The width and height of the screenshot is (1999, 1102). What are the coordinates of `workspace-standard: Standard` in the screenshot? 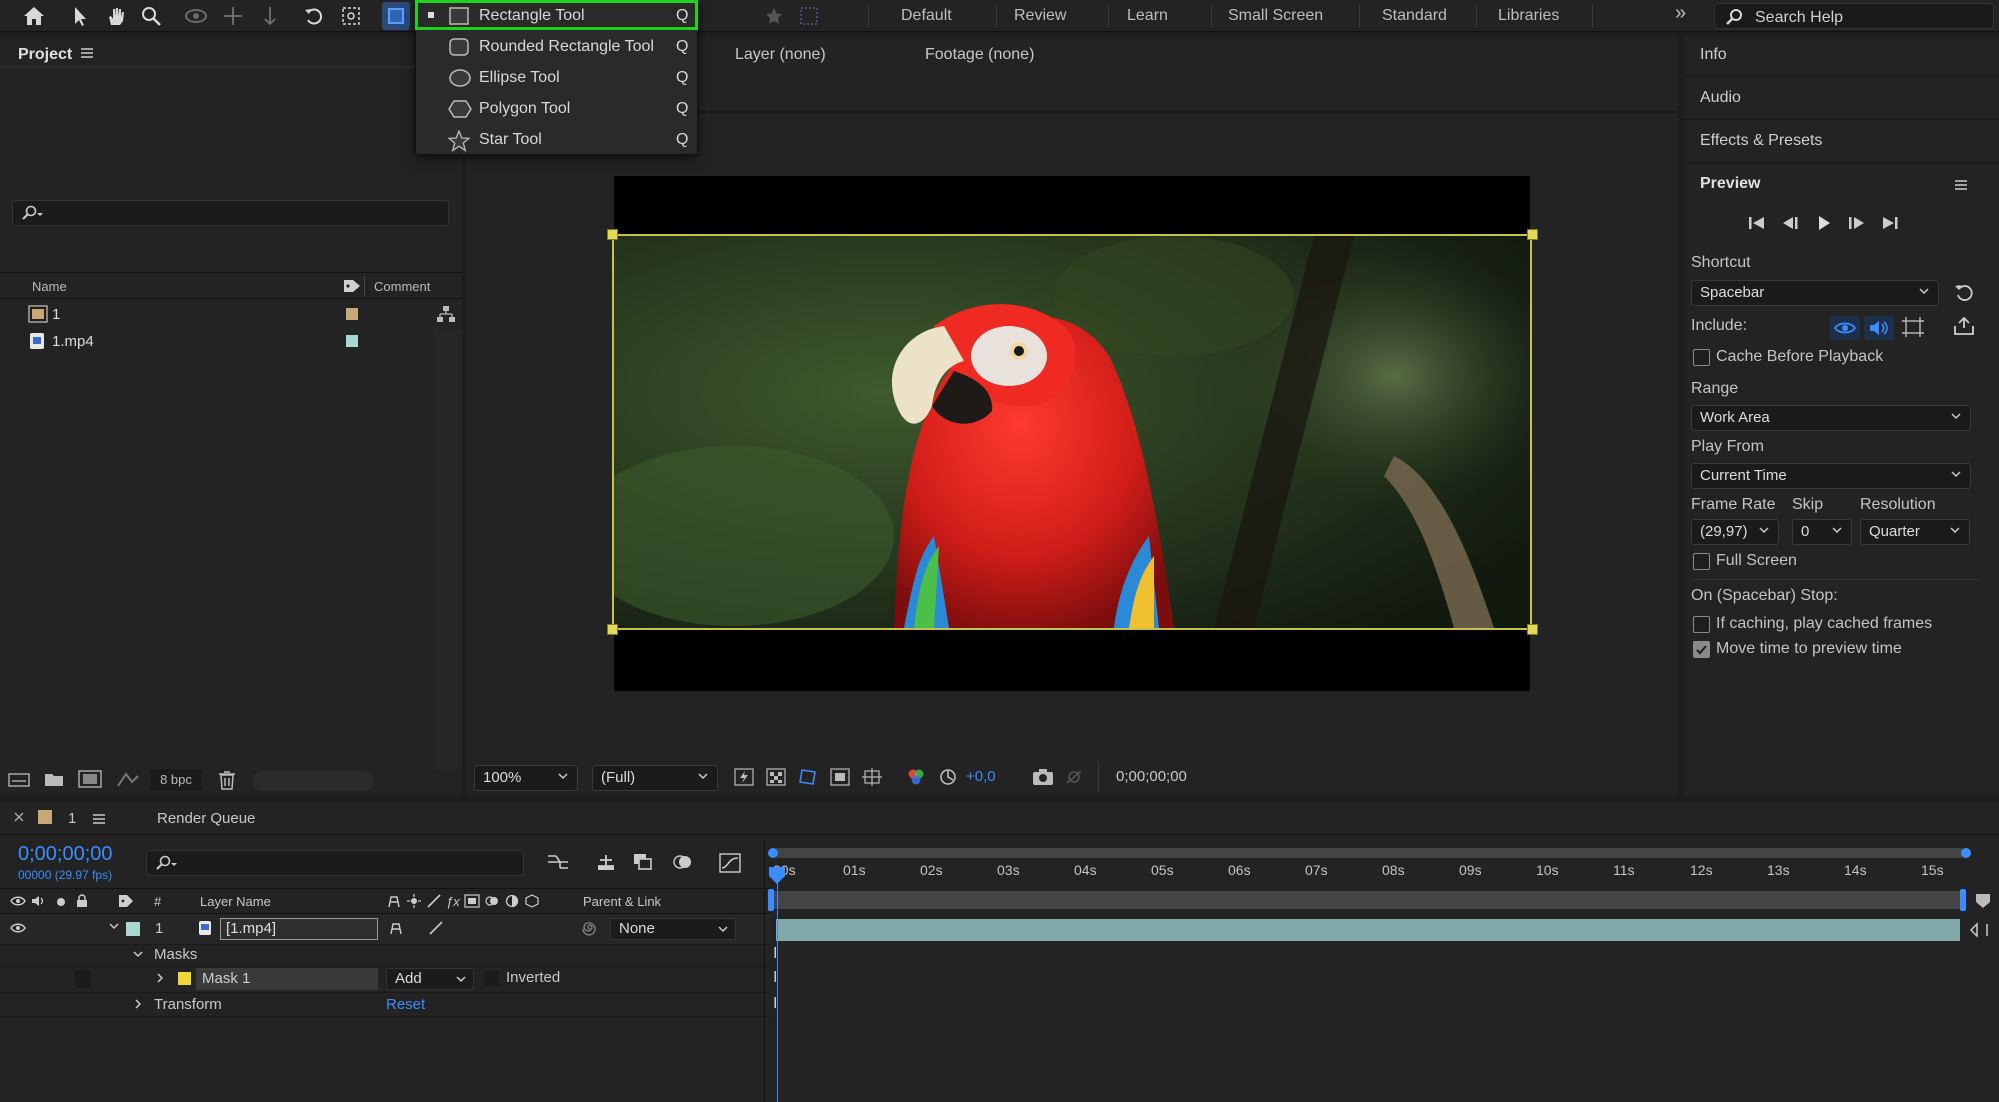 It's located at (1414, 16).